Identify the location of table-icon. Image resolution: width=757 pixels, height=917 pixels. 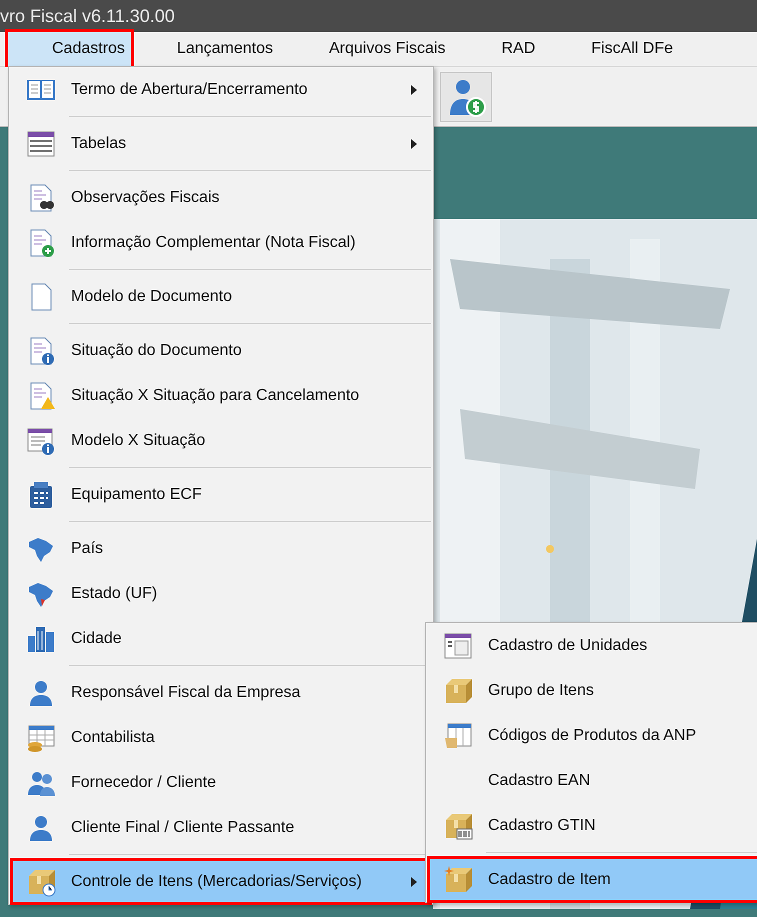
(41, 143).